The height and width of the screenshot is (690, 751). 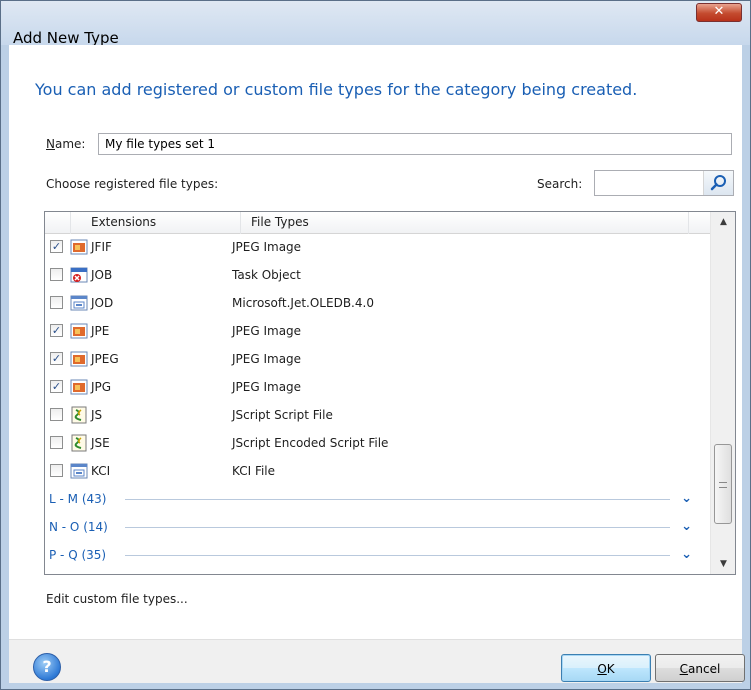 I want to click on list-row: JS JScript Script File, so click(x=377, y=416).